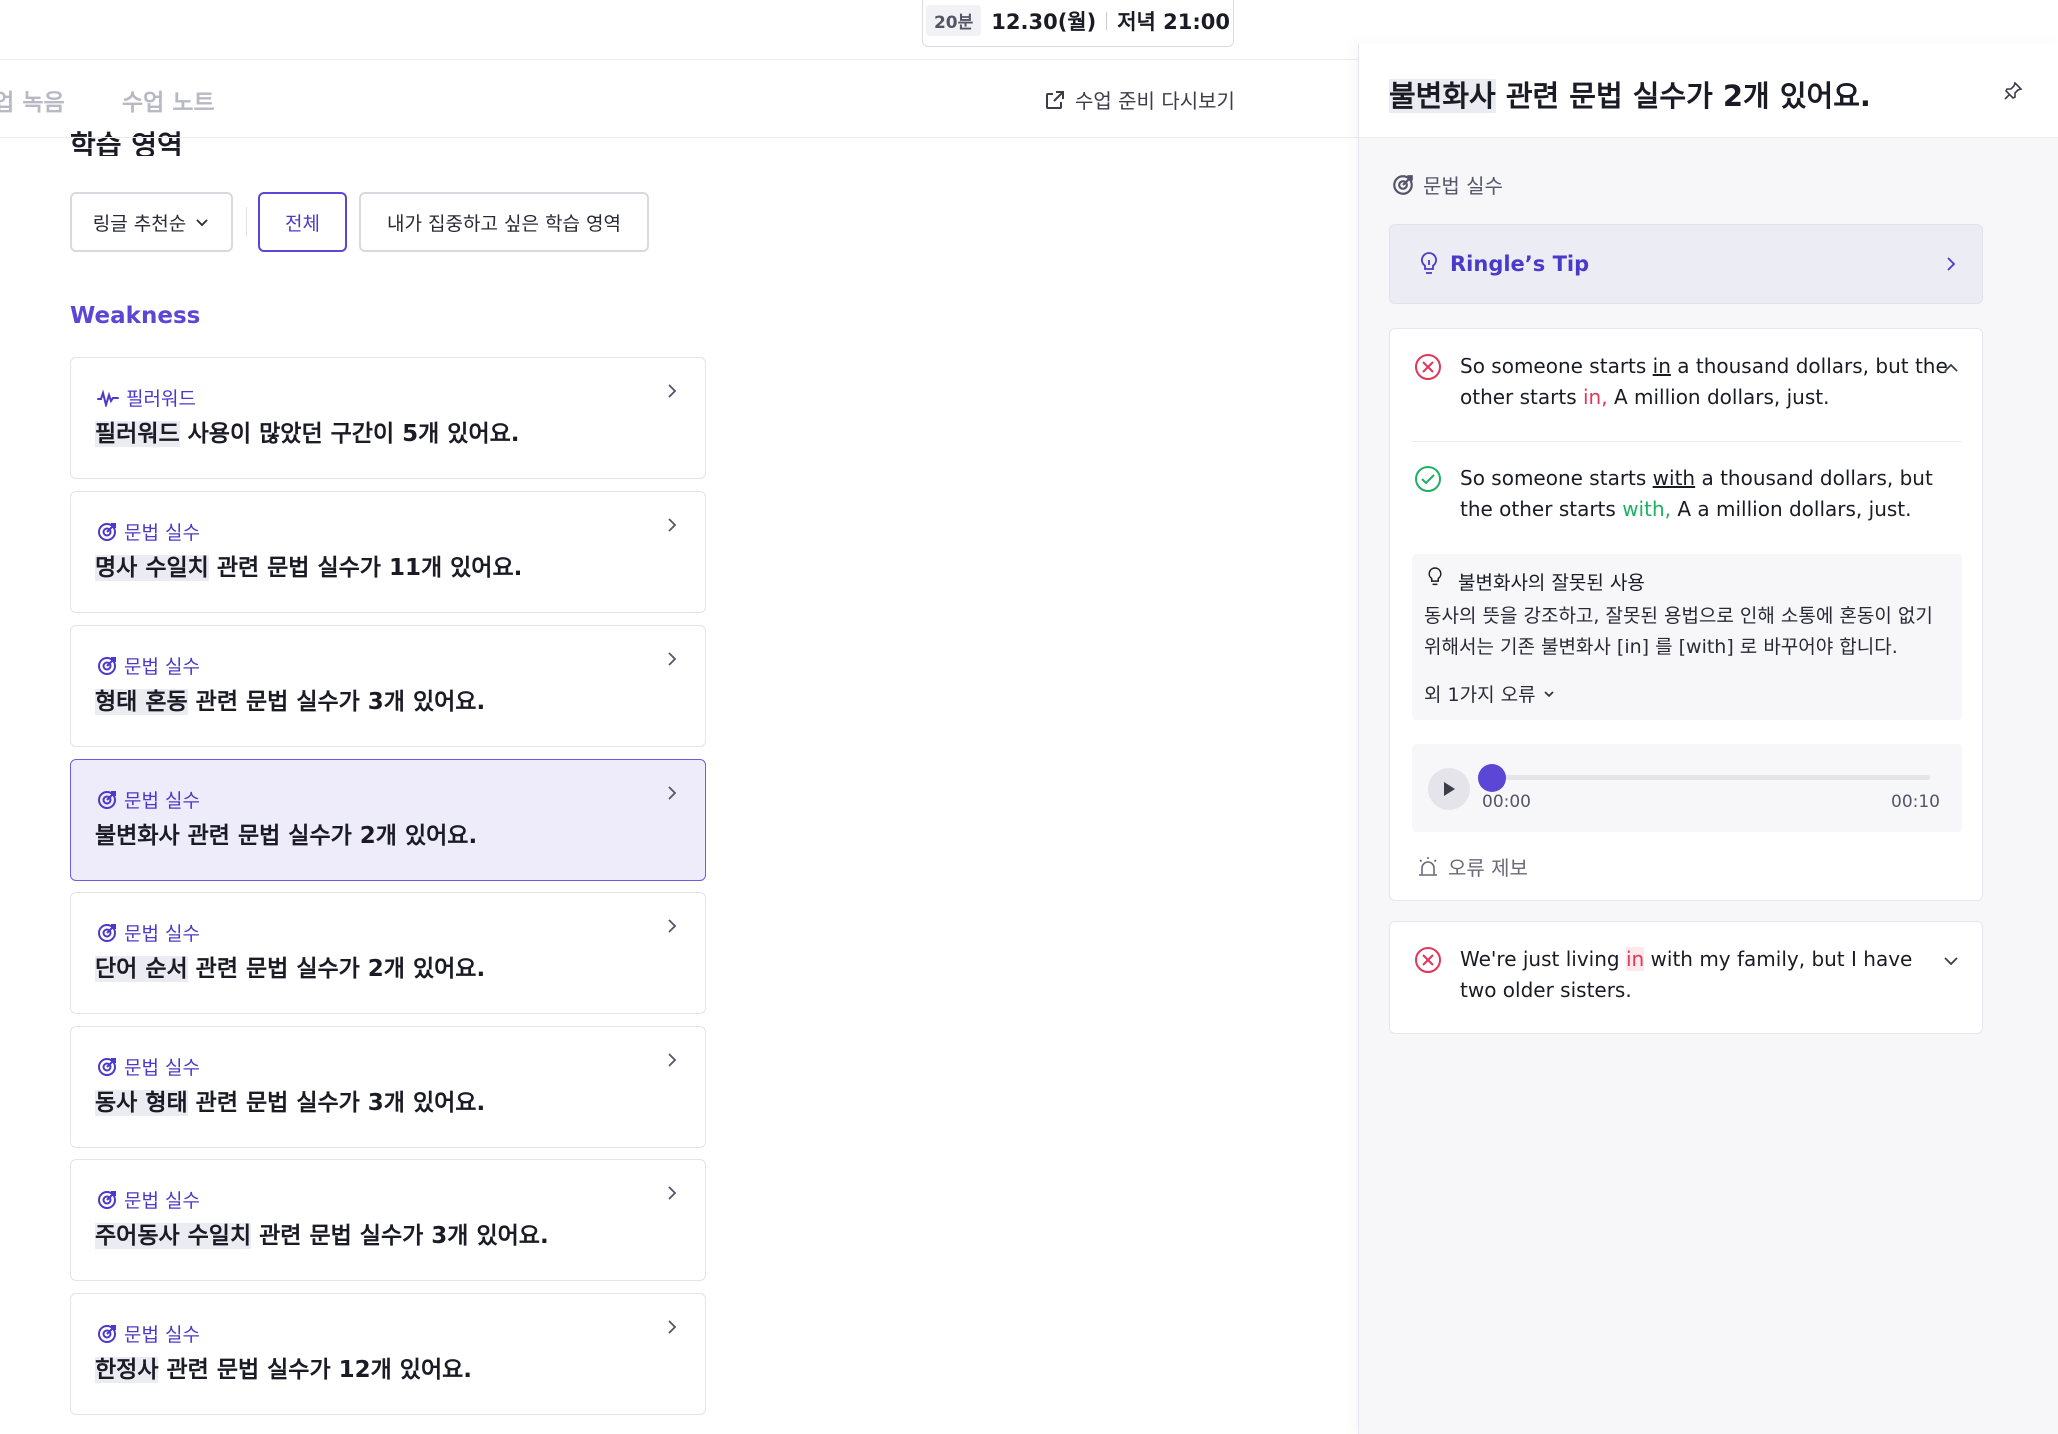 This screenshot has height=1434, width=2058. What do you see at coordinates (146, 397) in the screenshot?
I see `card-category: 필러워드` at bounding box center [146, 397].